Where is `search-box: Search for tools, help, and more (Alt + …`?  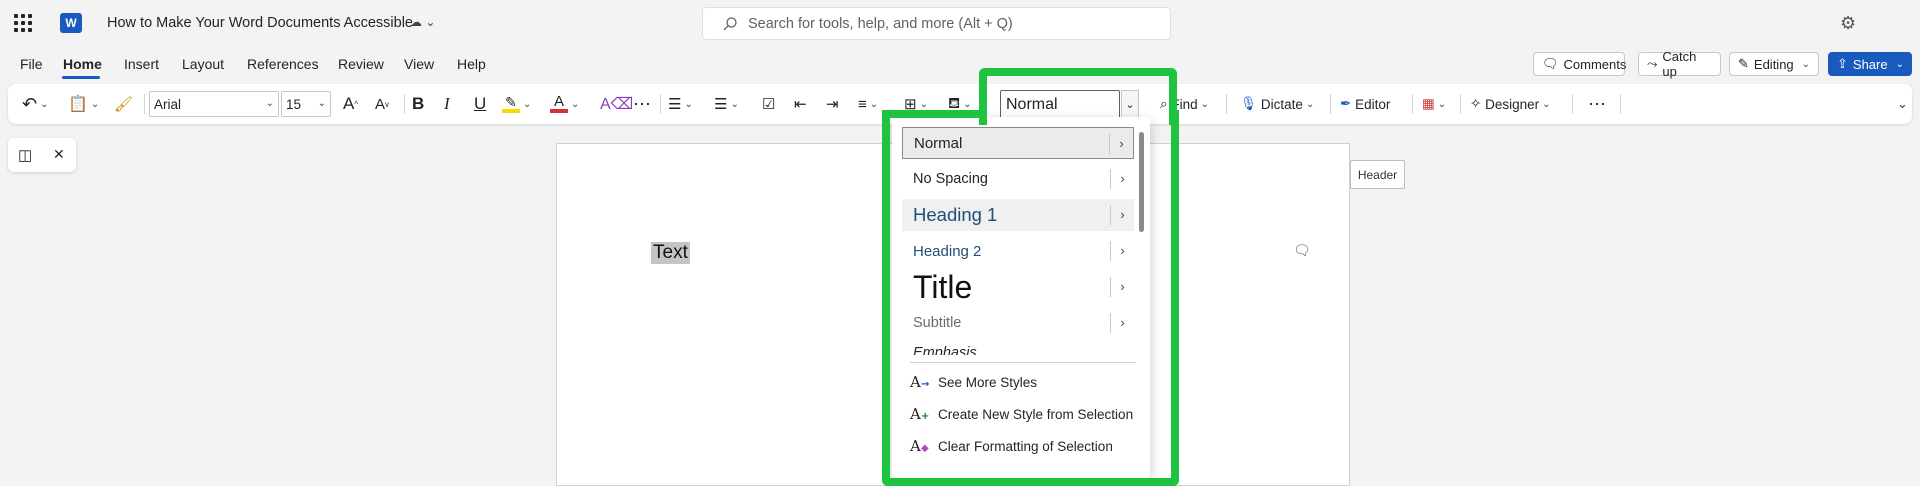
search-box: Search for tools, help, and more (Alt + … is located at coordinates (936, 23).